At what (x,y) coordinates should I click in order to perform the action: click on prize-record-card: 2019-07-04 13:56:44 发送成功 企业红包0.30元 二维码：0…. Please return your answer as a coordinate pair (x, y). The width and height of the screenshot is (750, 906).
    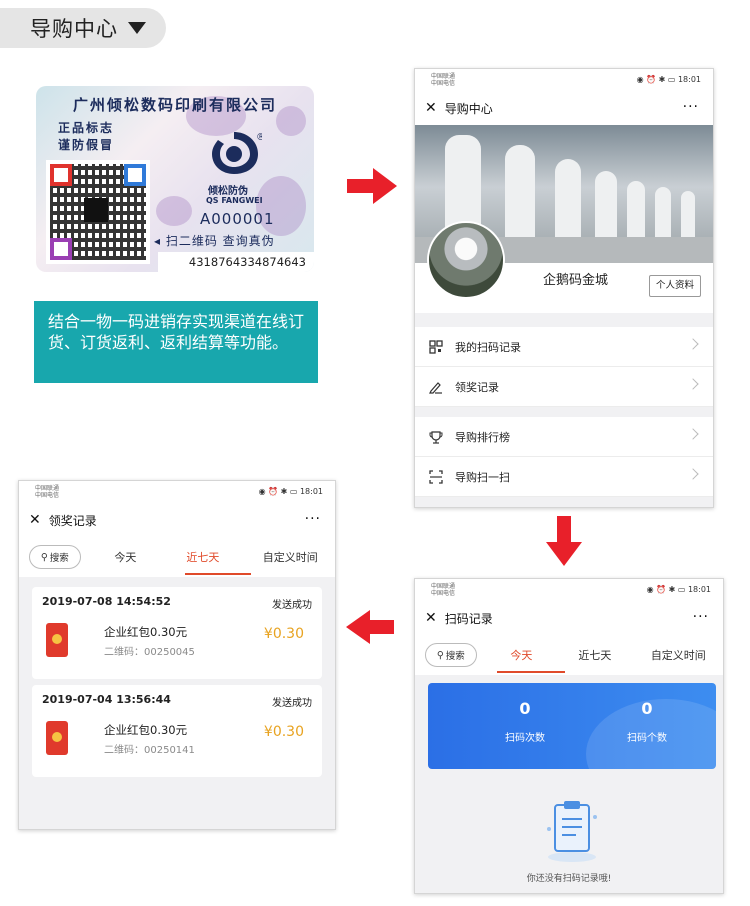
    Looking at the image, I should click on (177, 731).